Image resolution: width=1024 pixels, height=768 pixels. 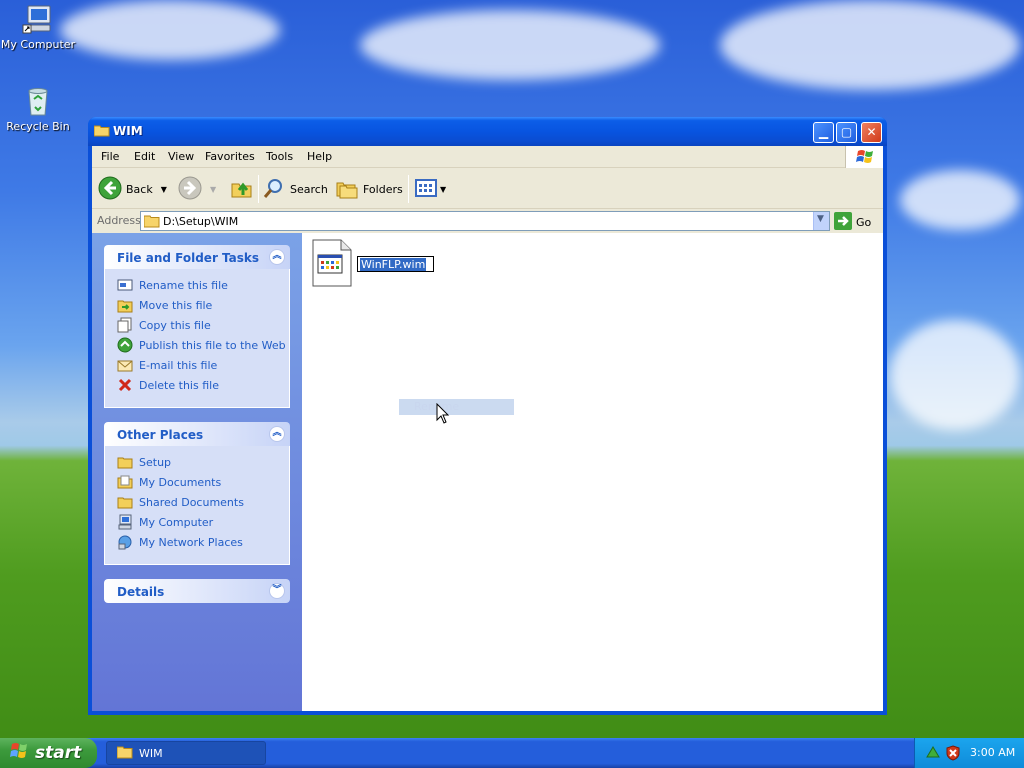 I want to click on search-button: Search, so click(x=295, y=189).